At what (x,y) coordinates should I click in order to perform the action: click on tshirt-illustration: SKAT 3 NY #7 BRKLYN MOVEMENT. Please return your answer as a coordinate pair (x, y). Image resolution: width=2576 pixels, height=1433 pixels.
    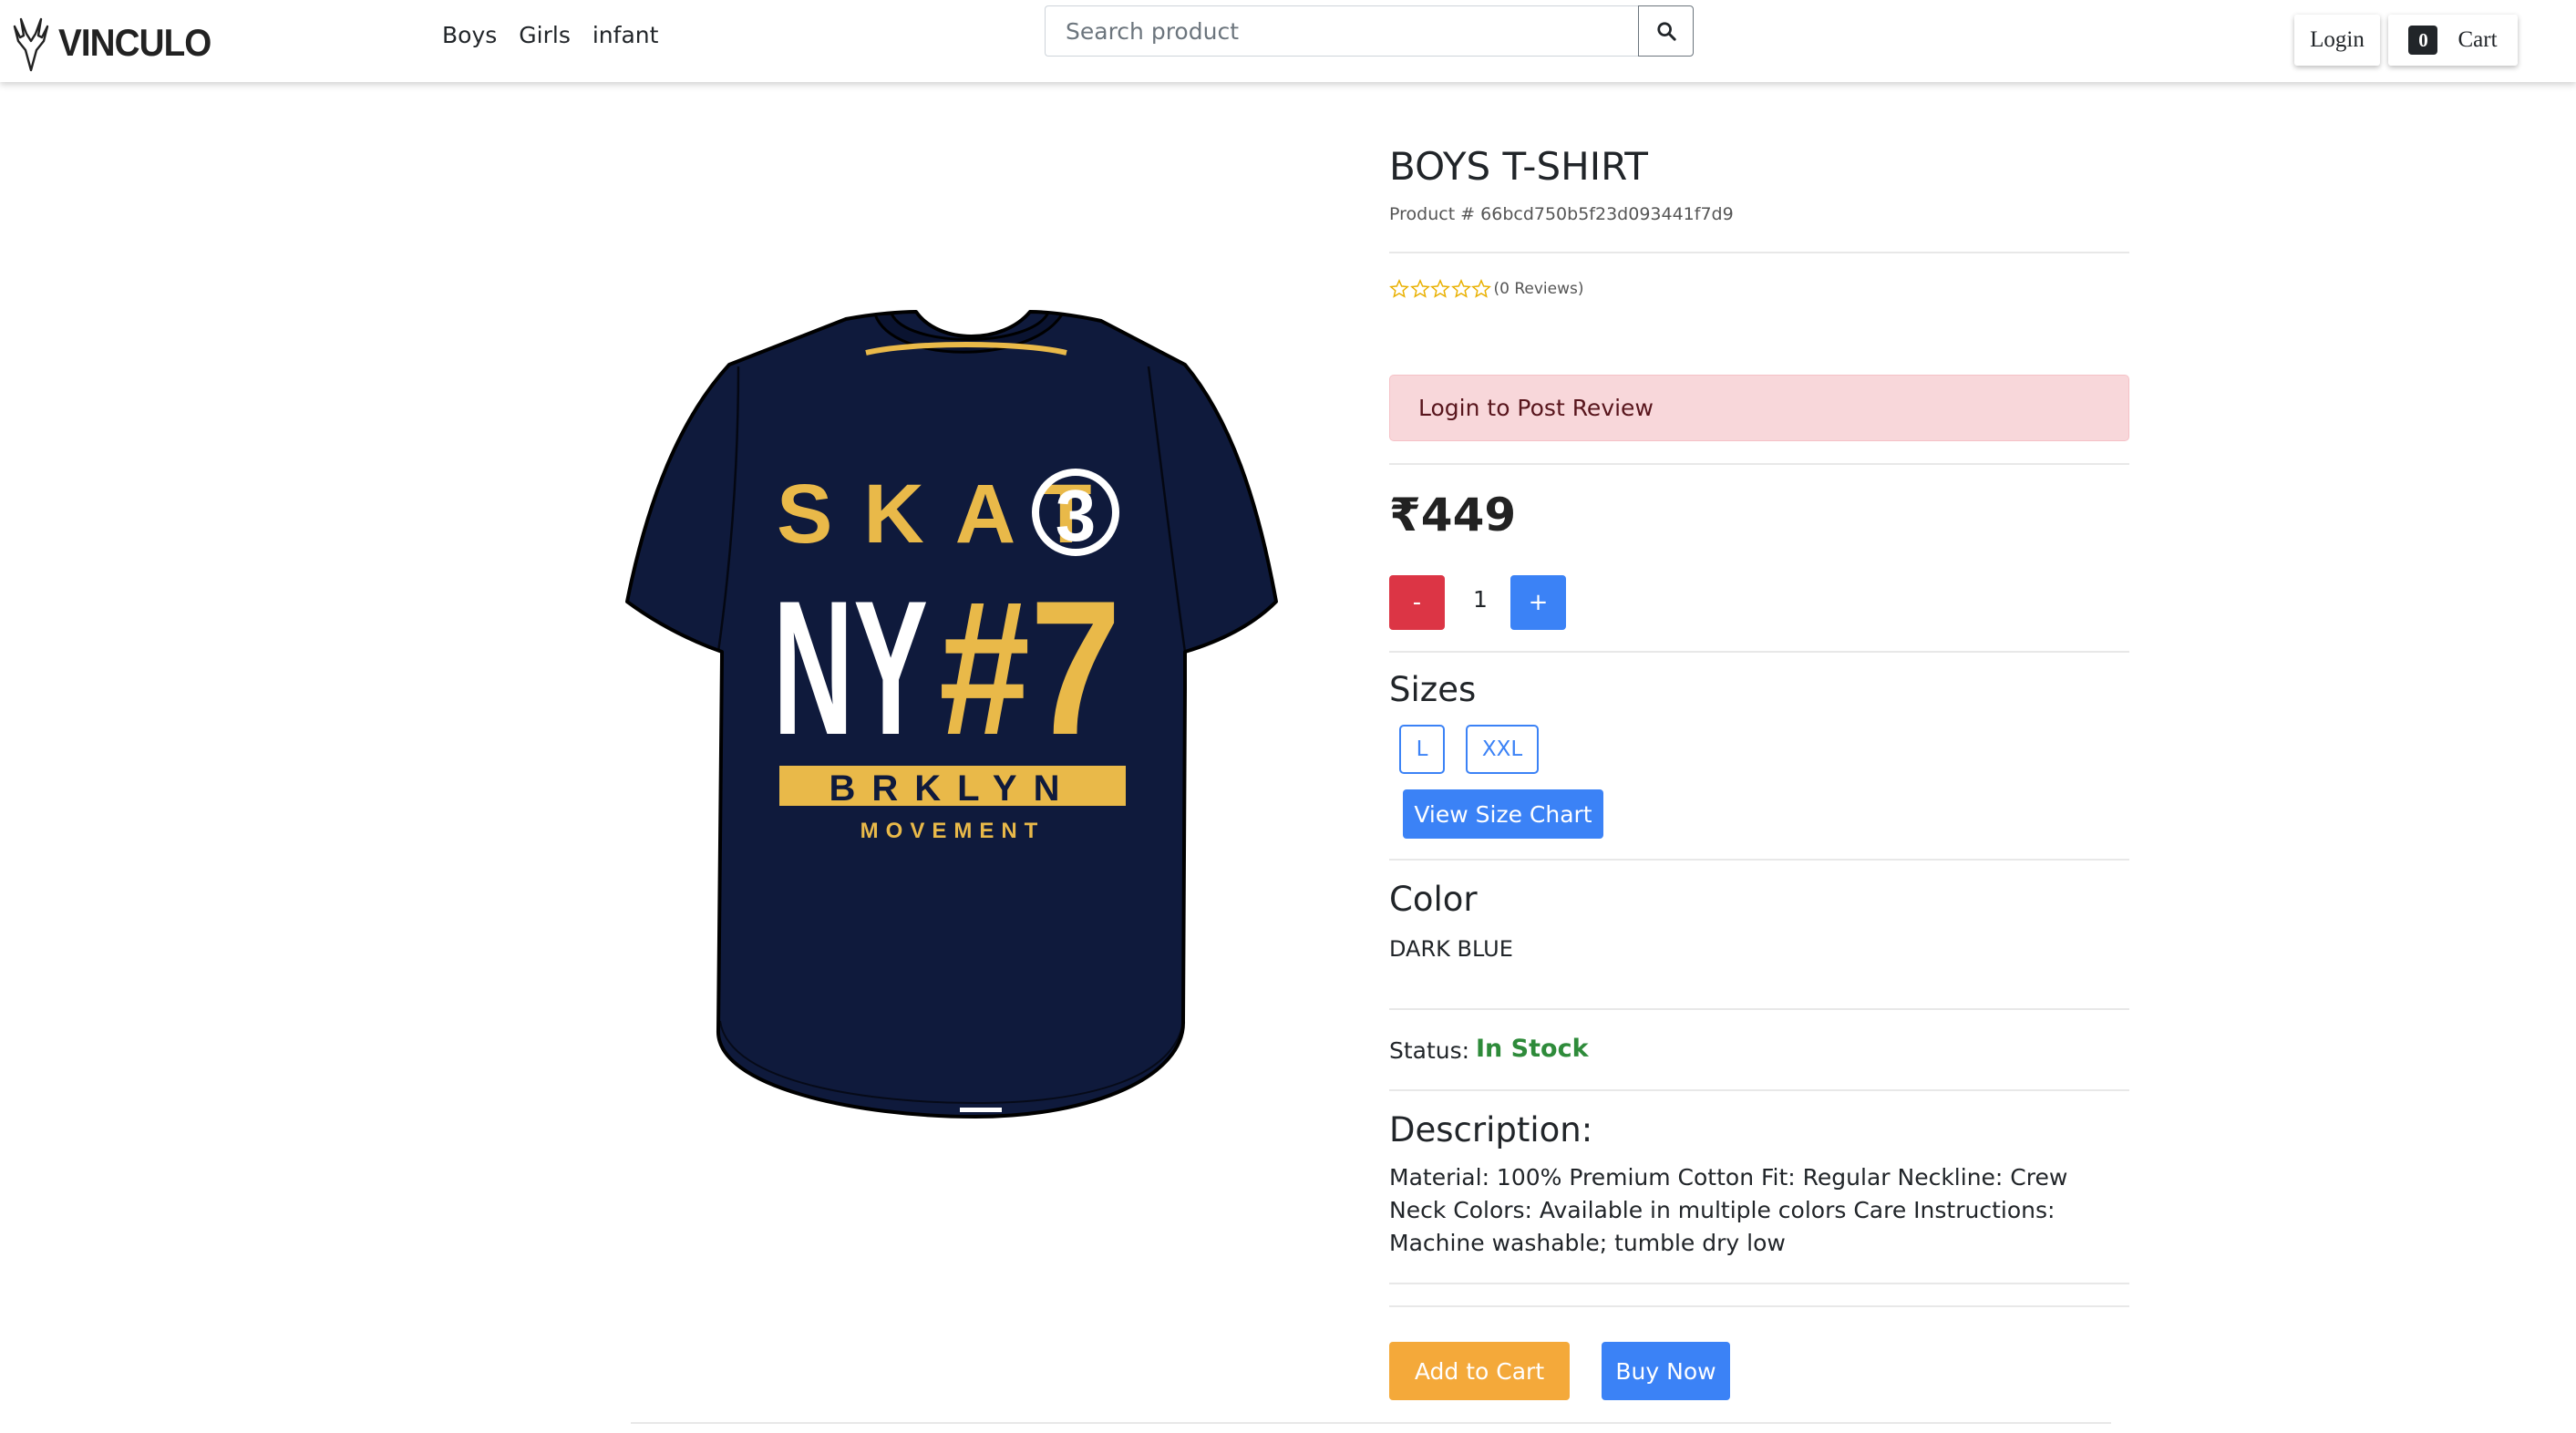
    Looking at the image, I should click on (952, 714).